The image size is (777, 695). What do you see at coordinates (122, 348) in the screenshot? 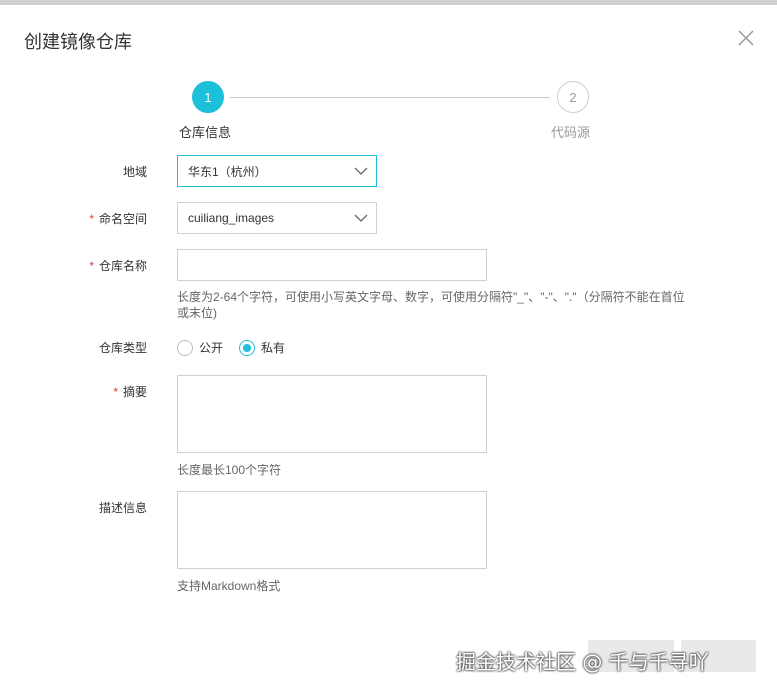
I see `repo-type-label: 仓库类型` at bounding box center [122, 348].